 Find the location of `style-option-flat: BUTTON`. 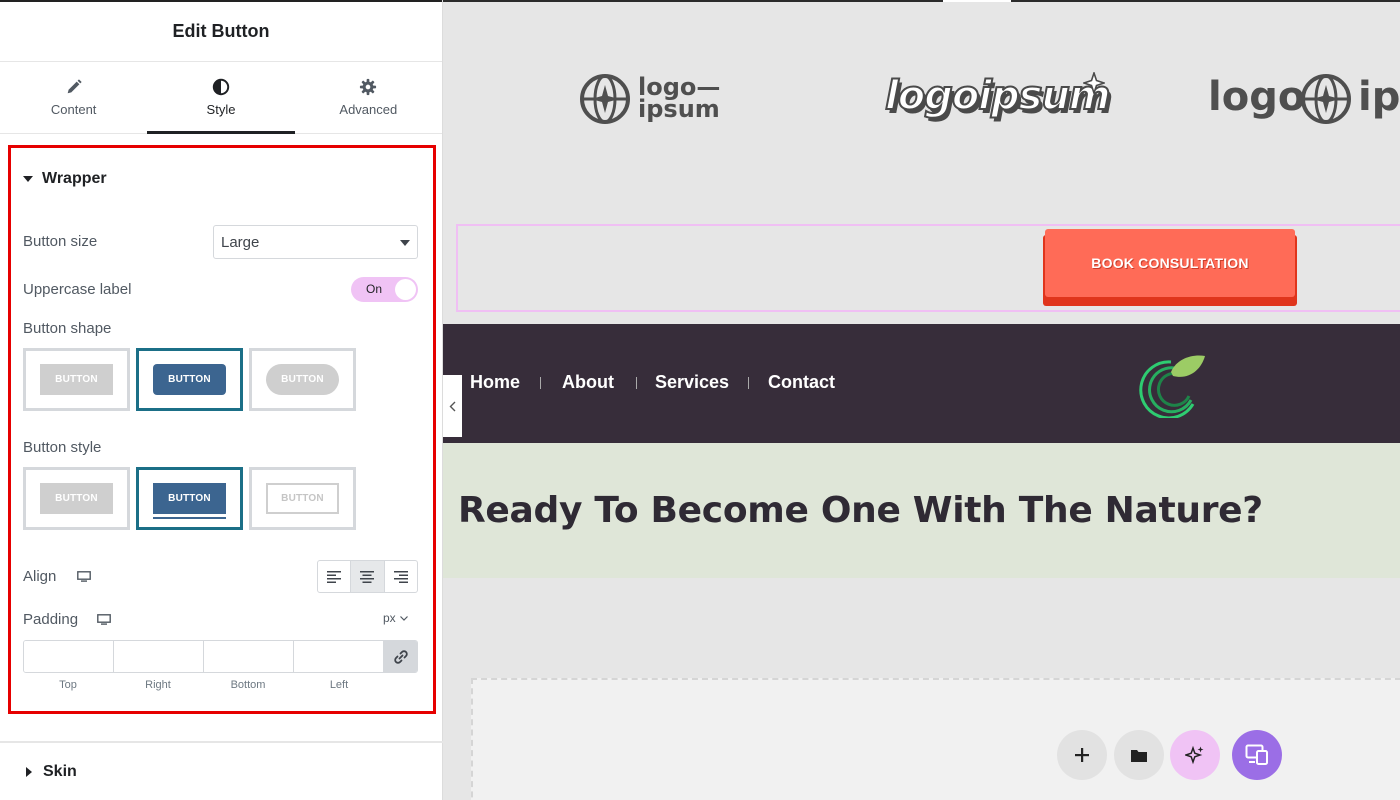

style-option-flat: BUTTON is located at coordinates (76, 498).